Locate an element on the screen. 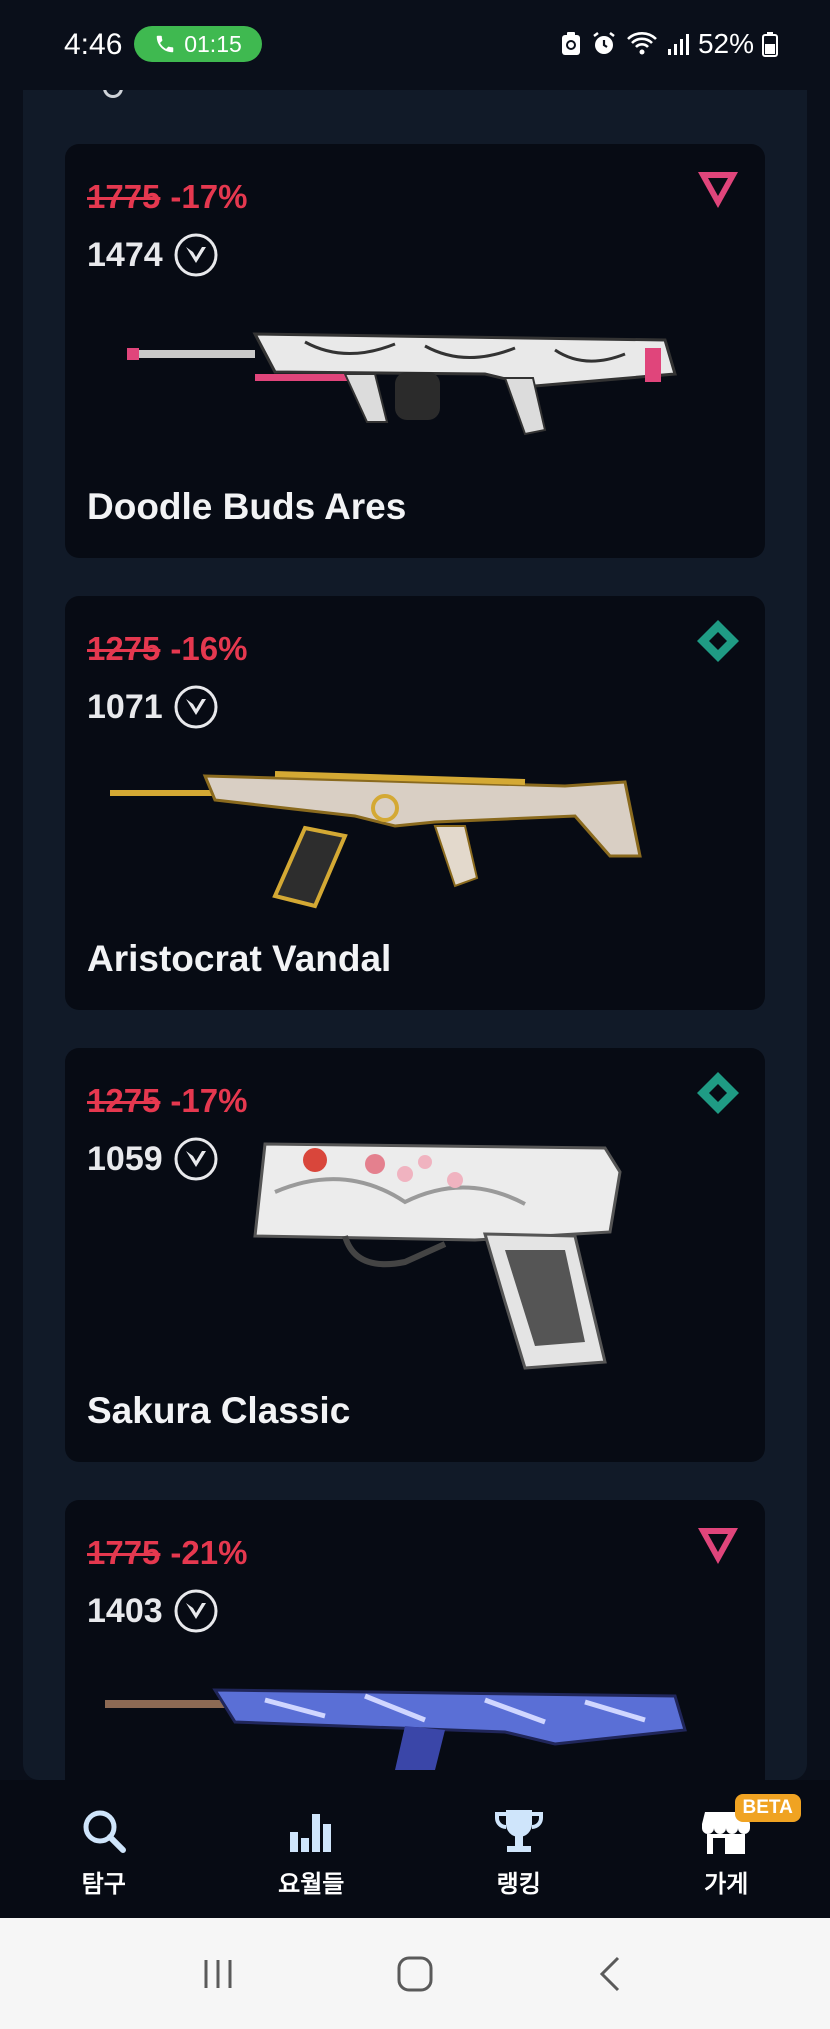  current-price-row: 1071 is located at coordinates (153, 707).